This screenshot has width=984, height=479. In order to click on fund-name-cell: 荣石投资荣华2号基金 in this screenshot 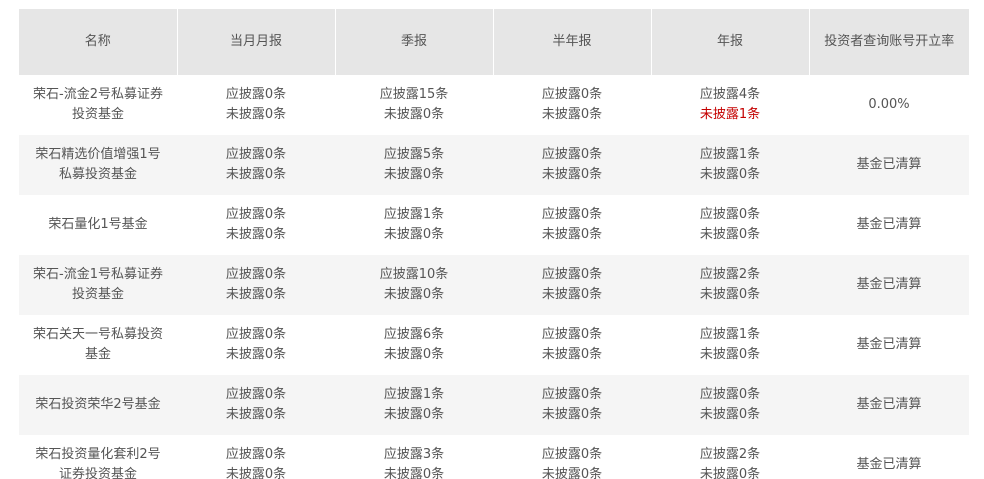, I will do `click(98, 405)`.